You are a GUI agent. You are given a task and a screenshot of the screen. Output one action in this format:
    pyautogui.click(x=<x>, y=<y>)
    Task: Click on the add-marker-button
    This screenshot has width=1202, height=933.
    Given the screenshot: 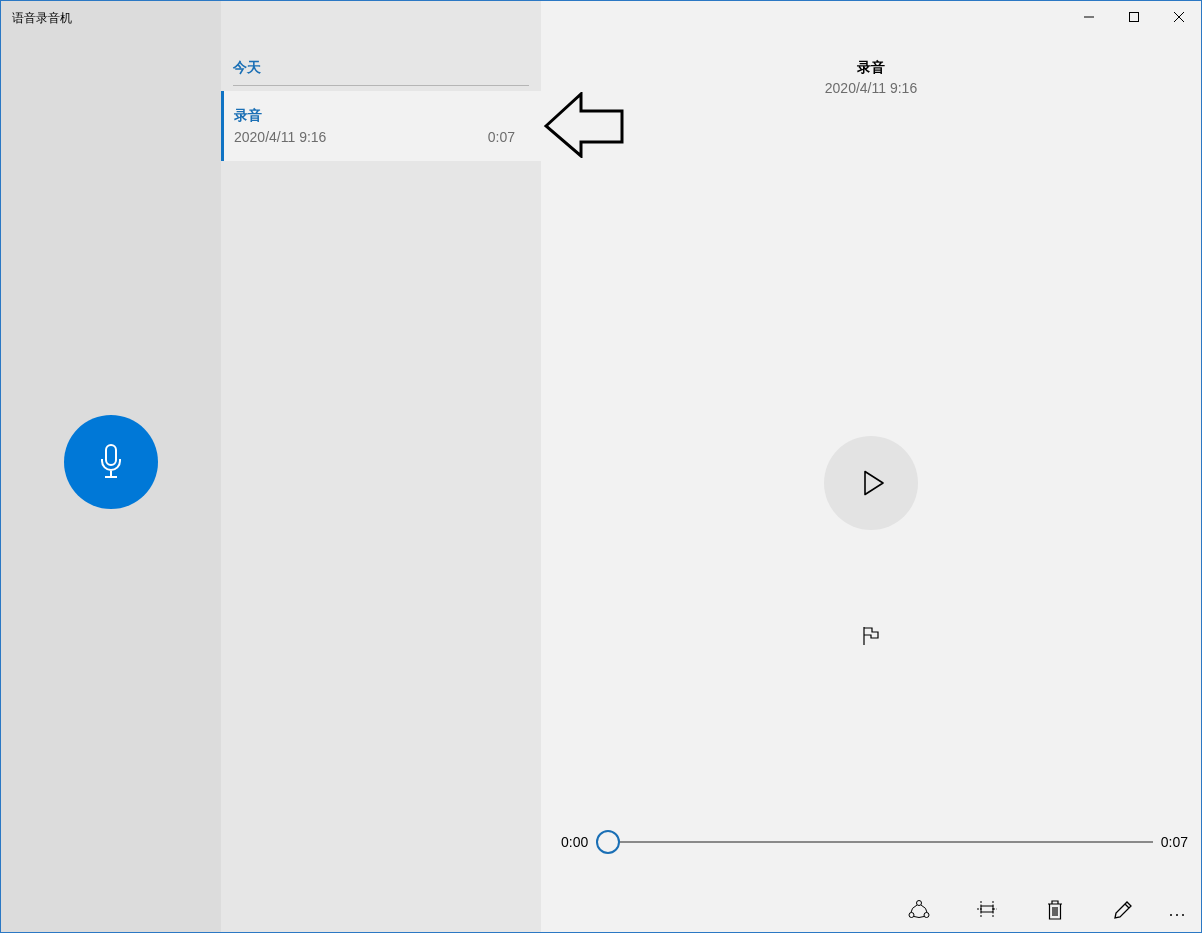 What is the action you would take?
    pyautogui.click(x=871, y=636)
    